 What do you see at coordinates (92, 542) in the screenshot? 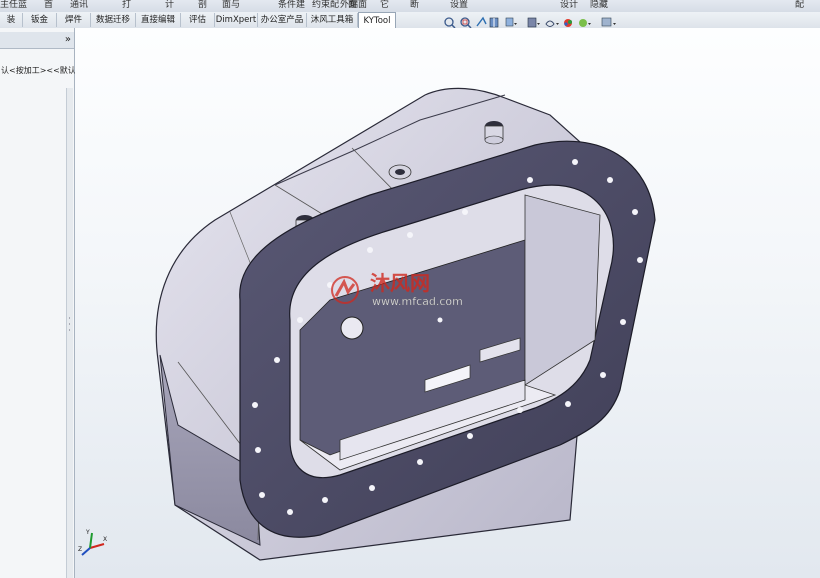
I see `coordinate-triad-icon: X Y Z` at bounding box center [92, 542].